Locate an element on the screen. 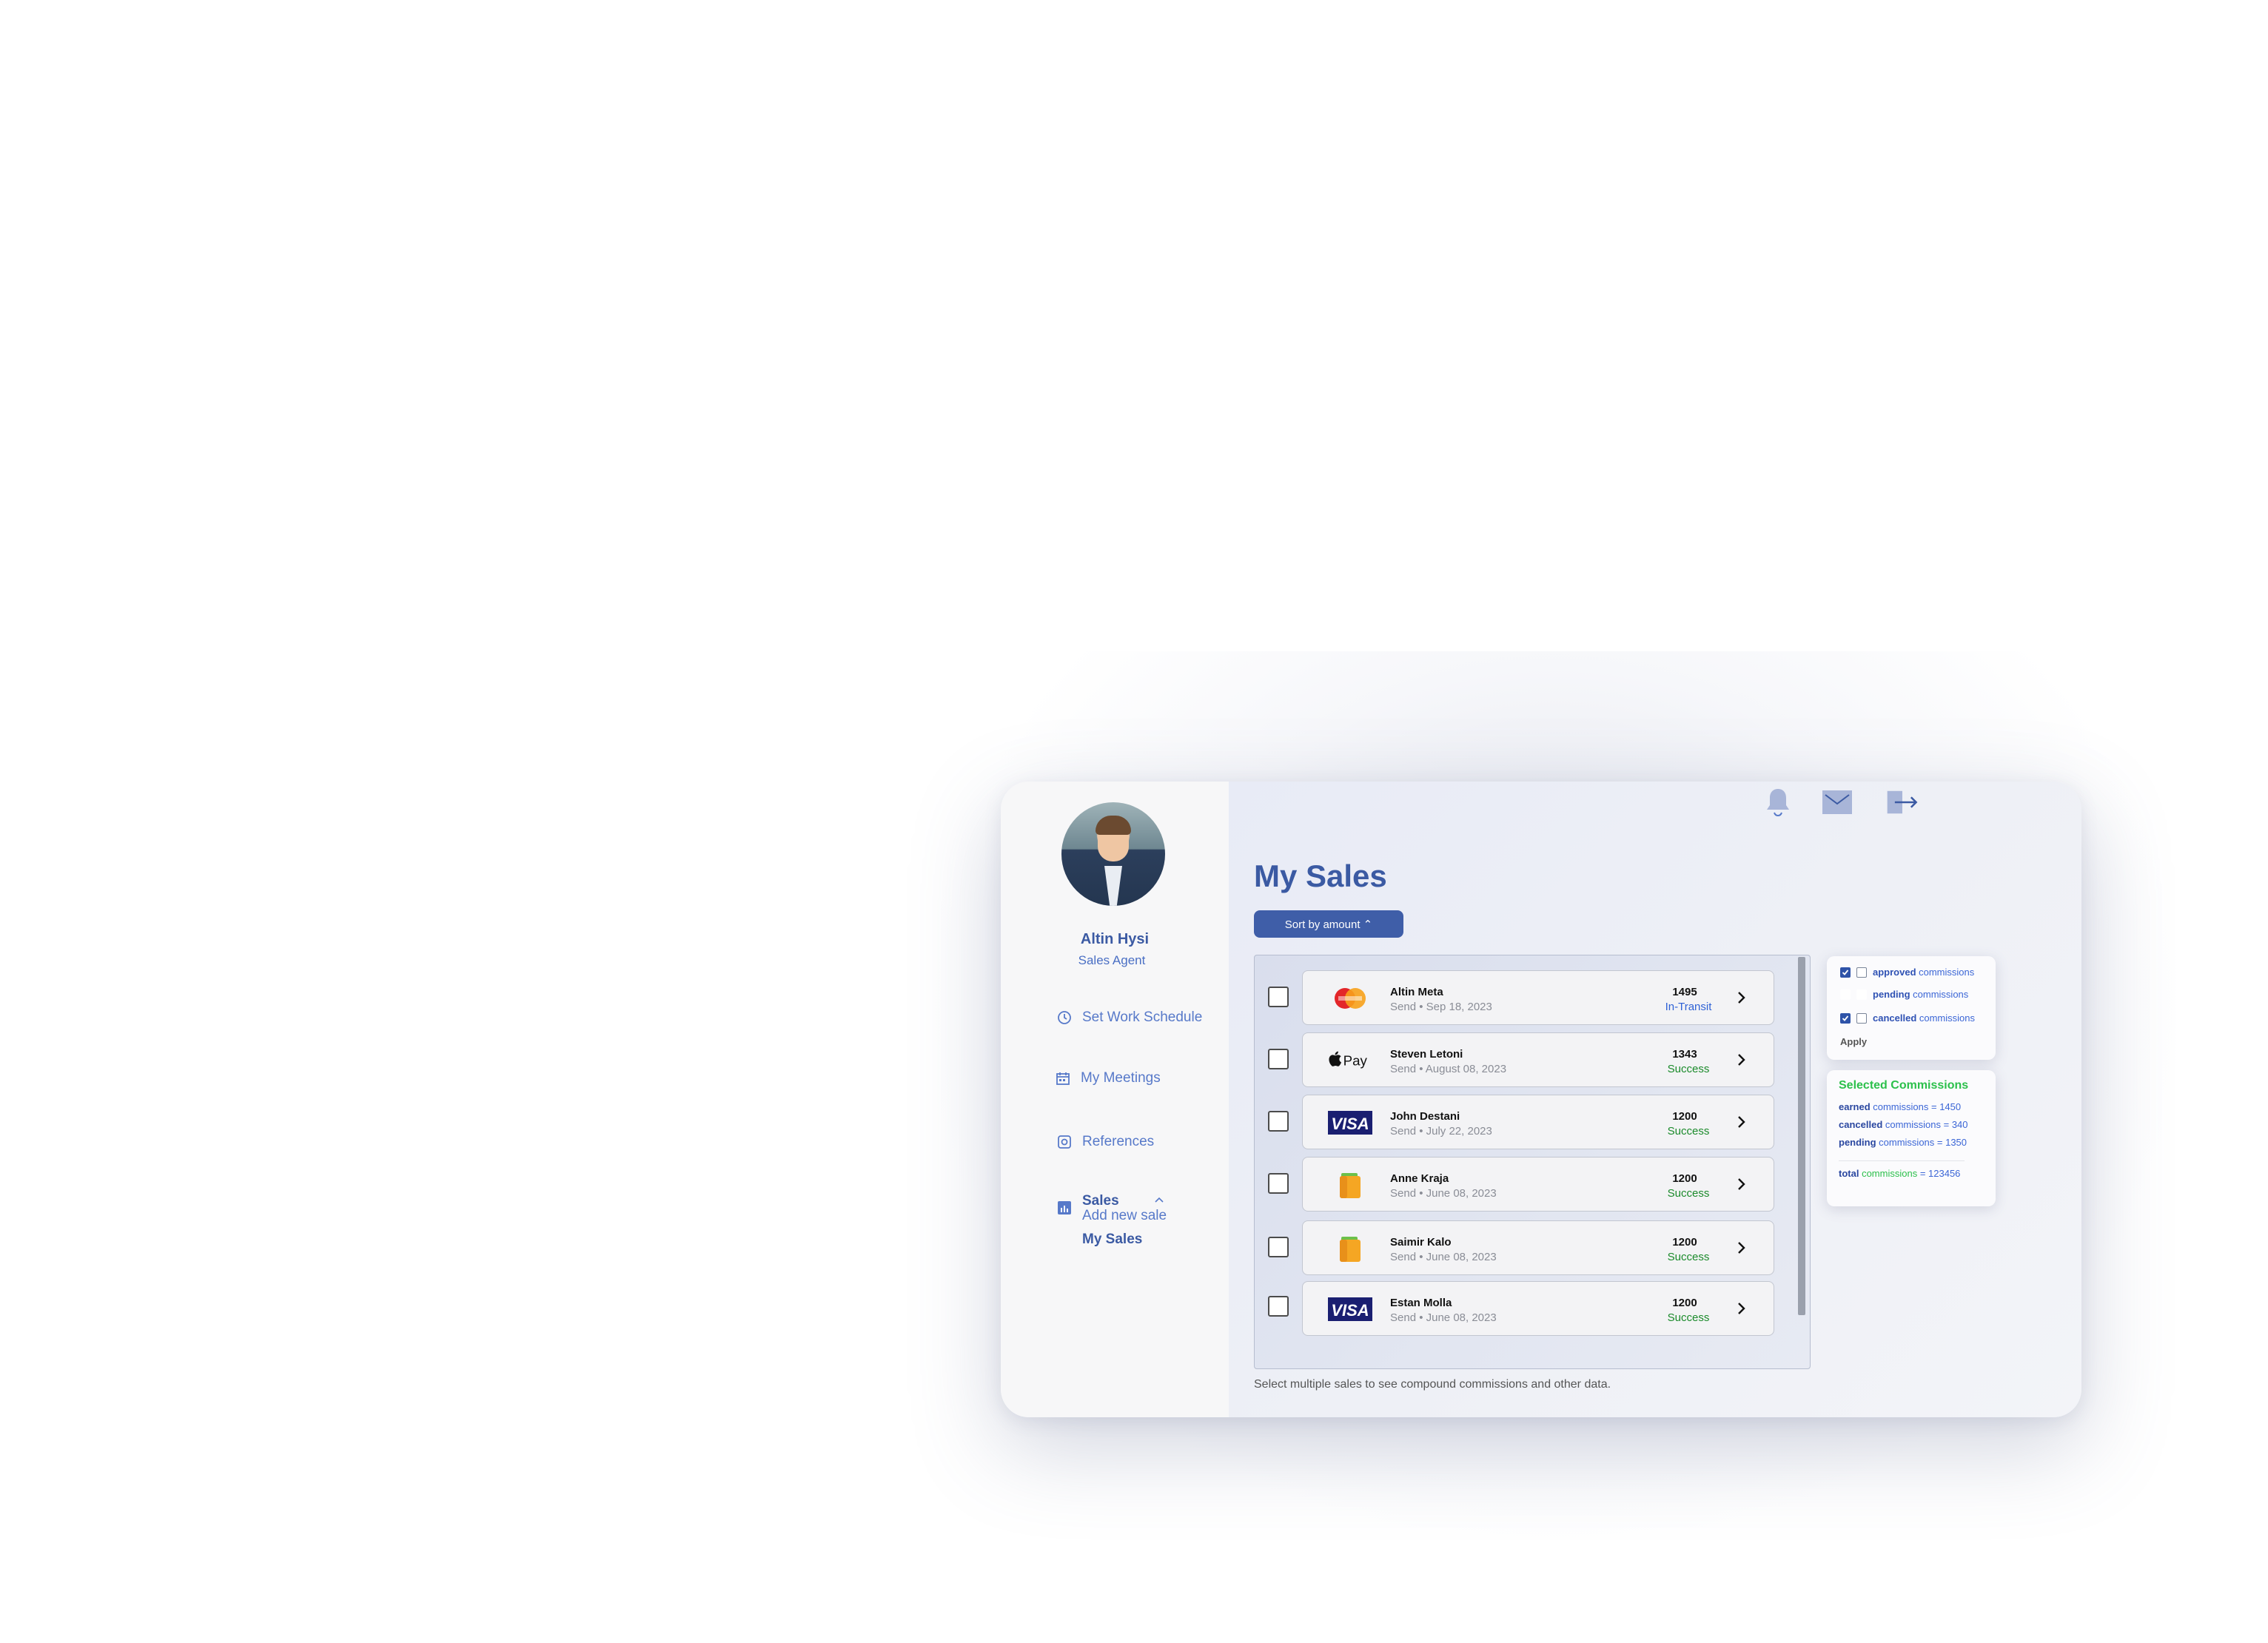  scrollbar is located at coordinates (1801, 1136).